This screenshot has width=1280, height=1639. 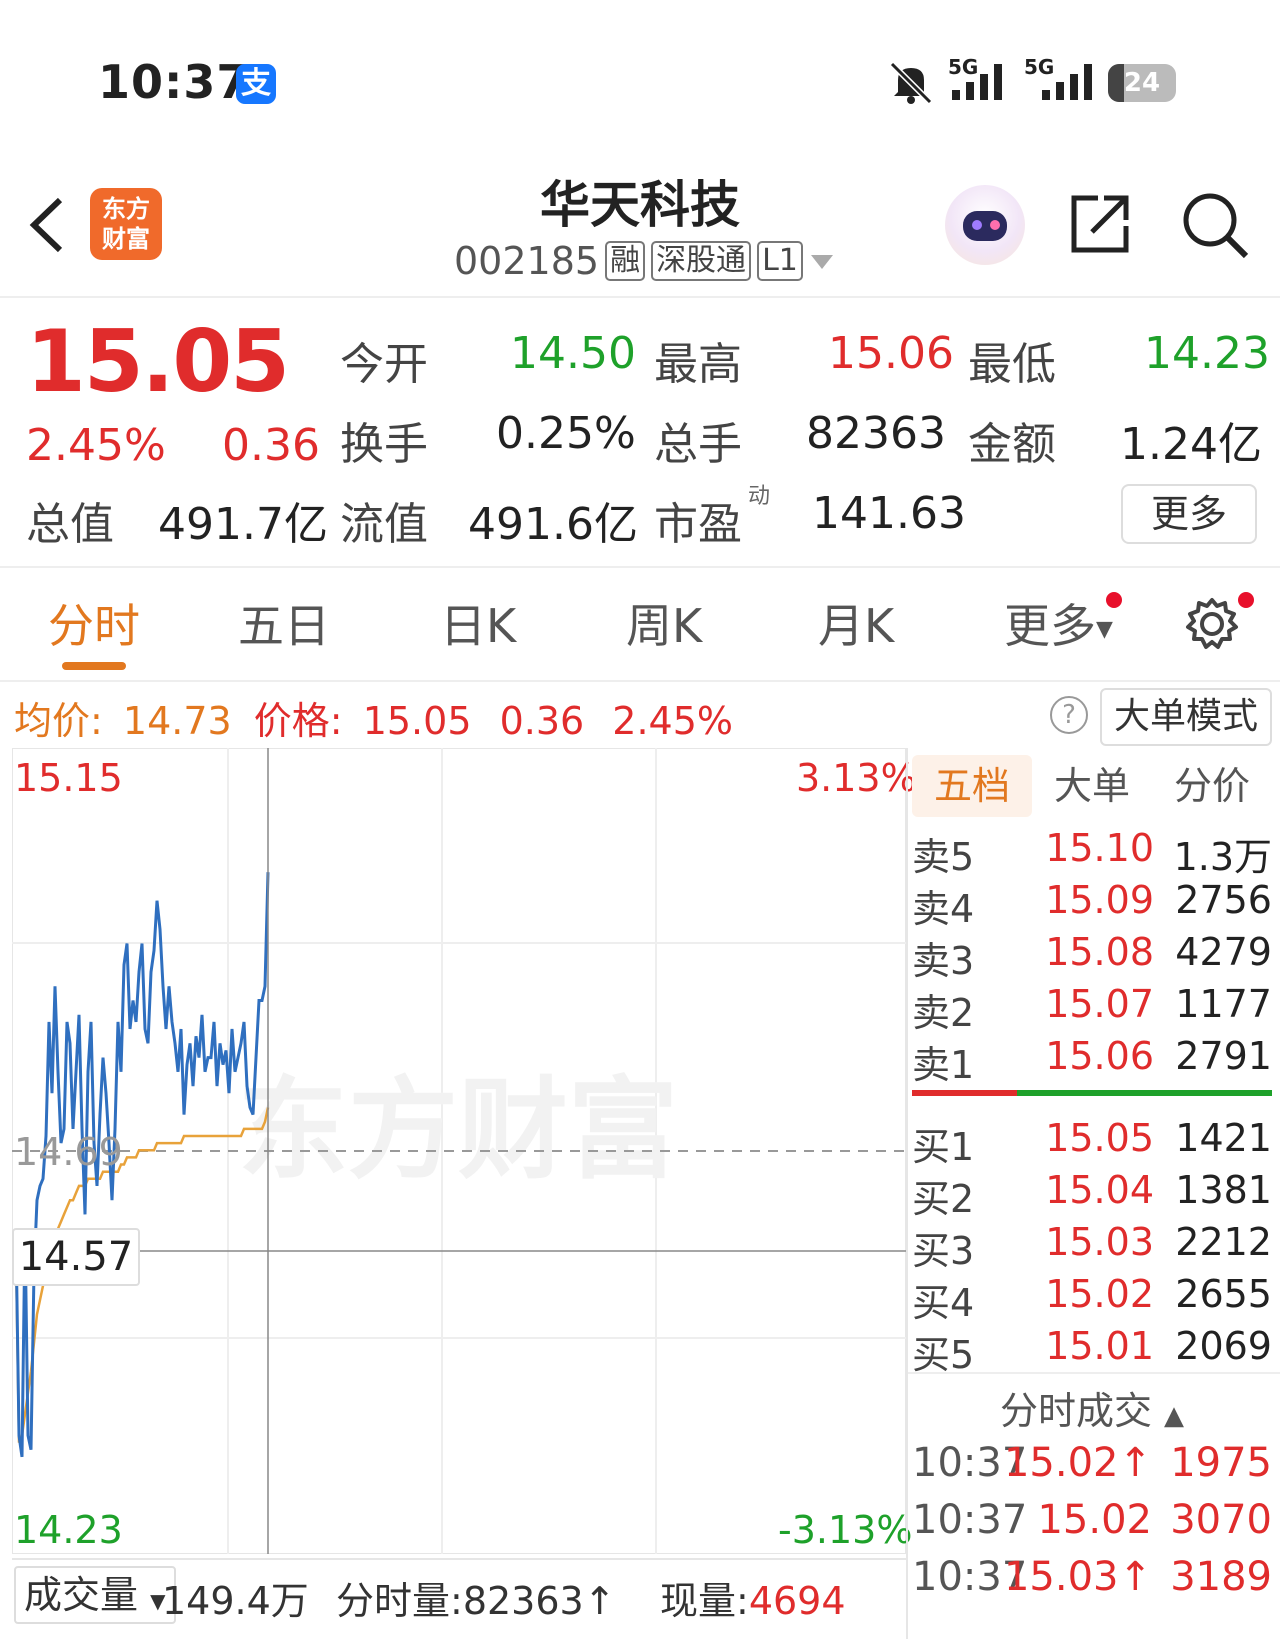 I want to click on tick-row: 10:37 15.02↑ 1975, so click(x=1092, y=1468).